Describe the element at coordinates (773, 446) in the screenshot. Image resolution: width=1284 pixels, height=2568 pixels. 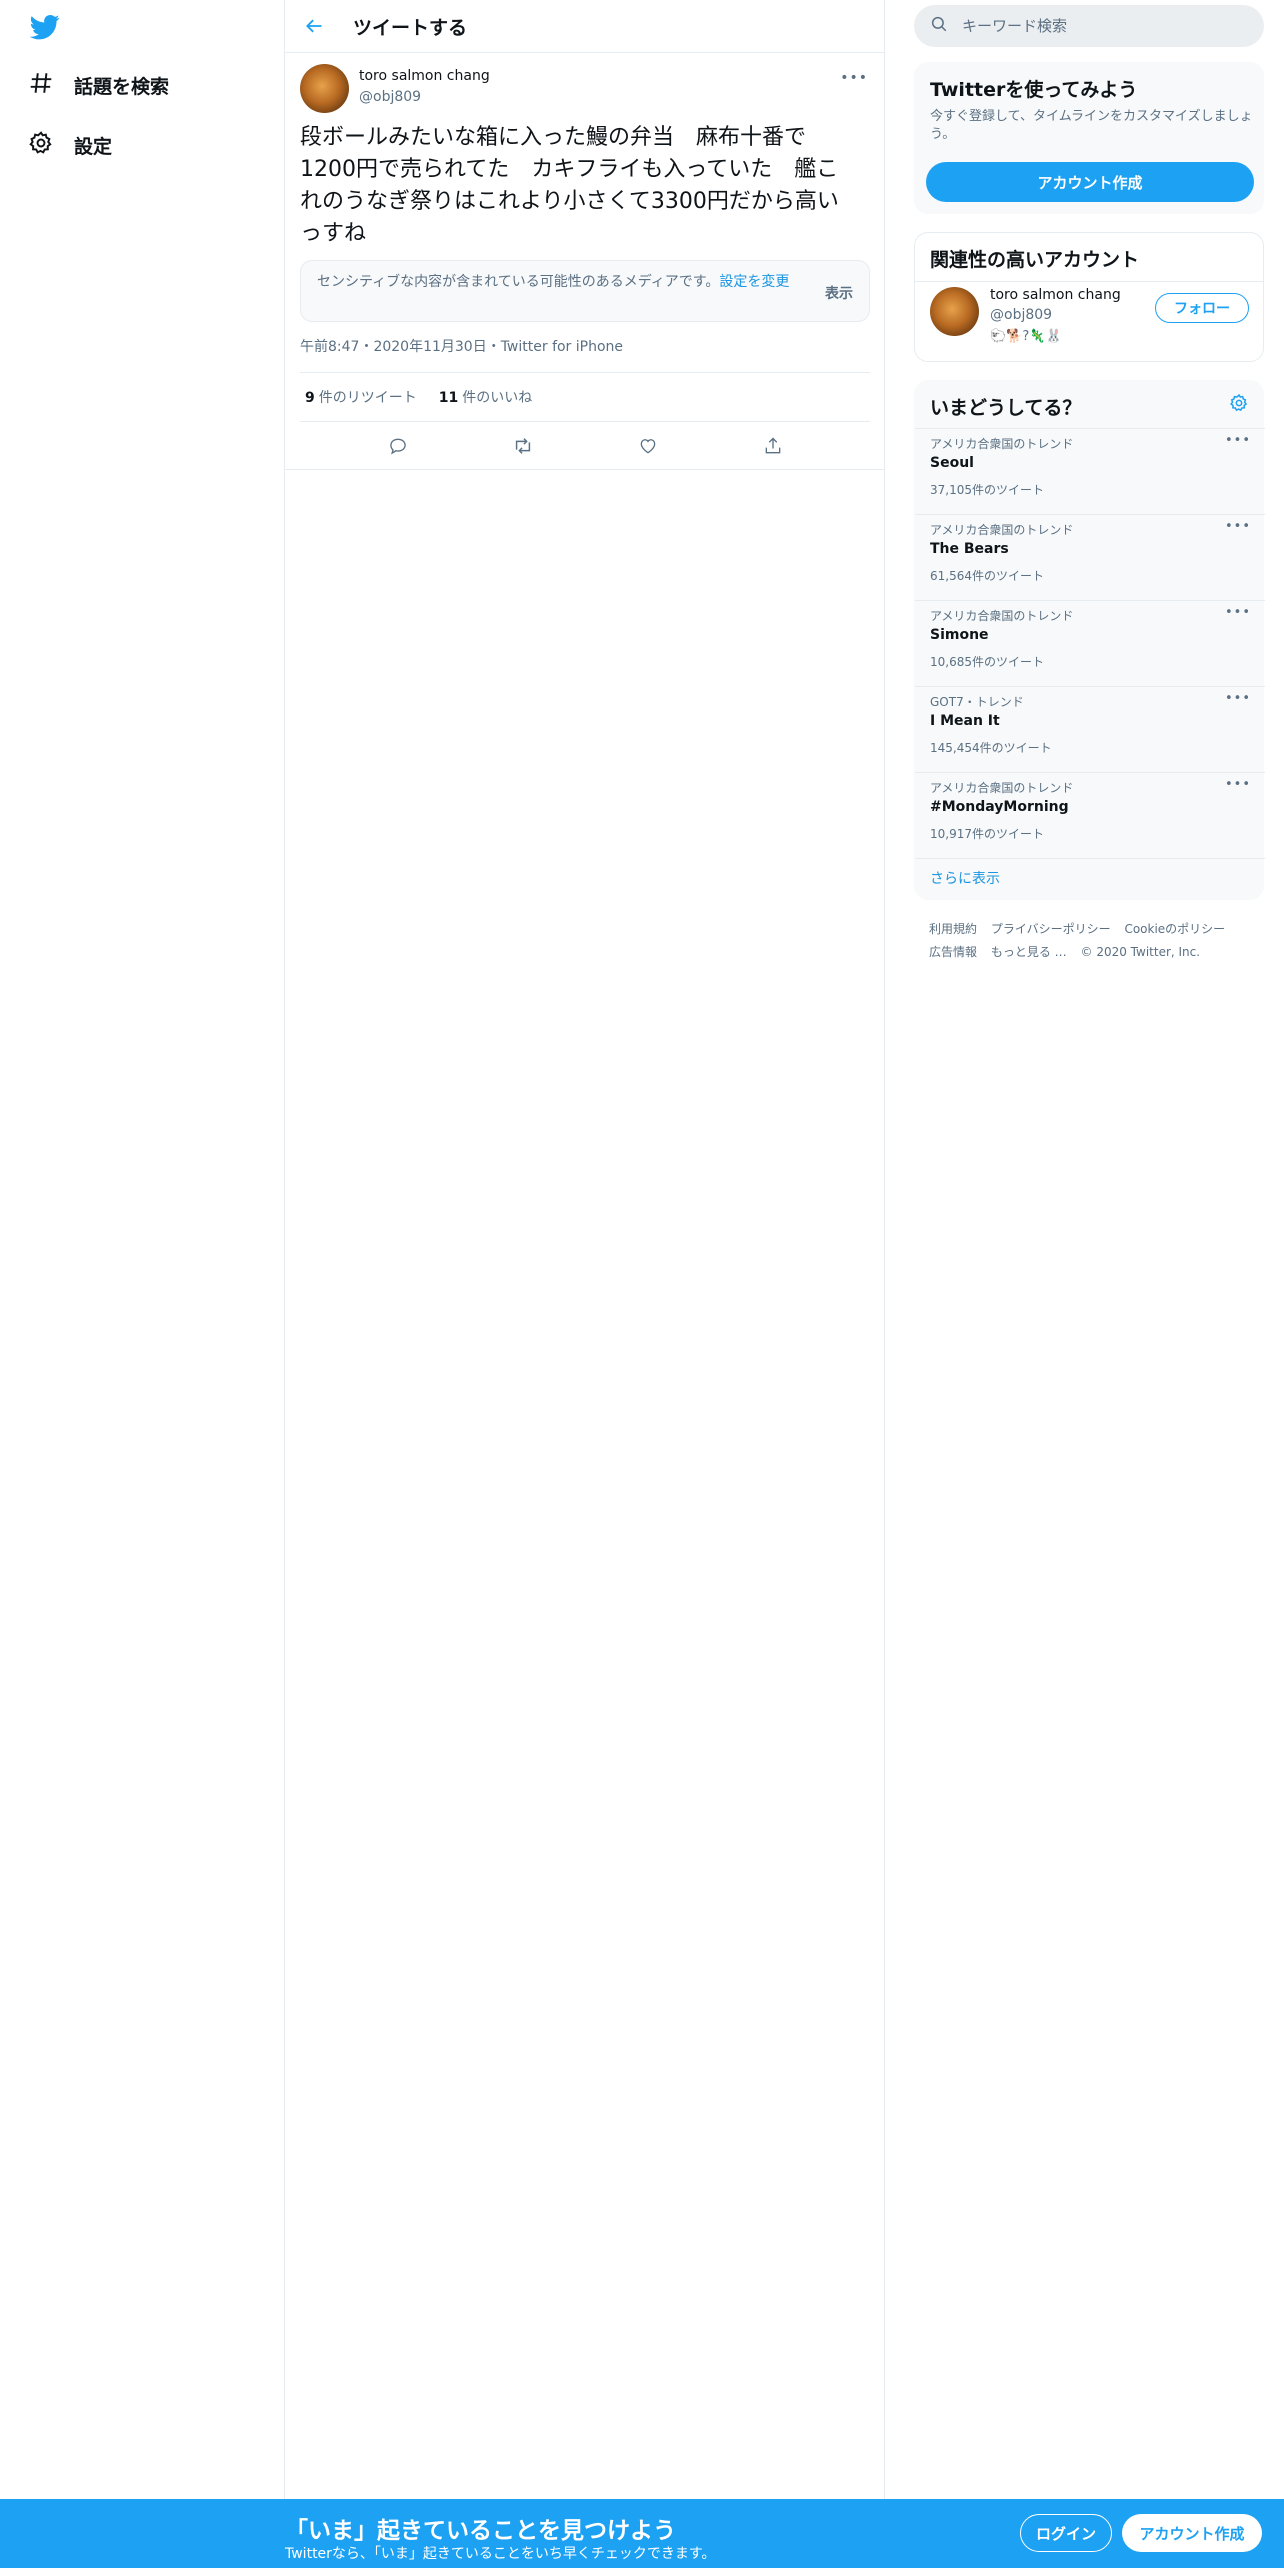
I see `share-icon` at that location.